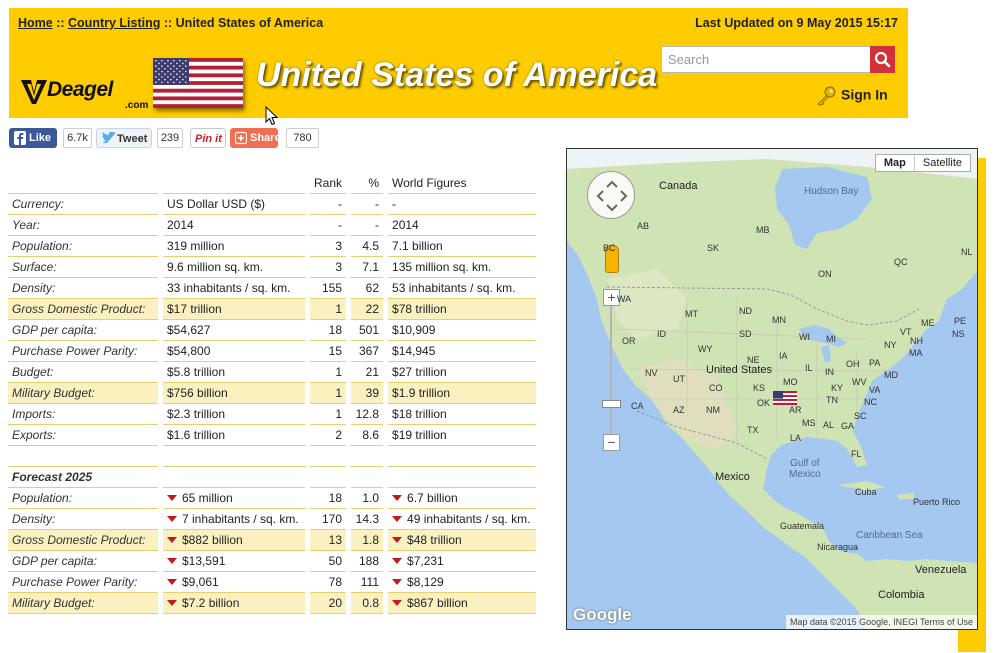 The height and width of the screenshot is (653, 995). Describe the element at coordinates (785, 398) in the screenshot. I see `map-flag-marker-icon` at that location.